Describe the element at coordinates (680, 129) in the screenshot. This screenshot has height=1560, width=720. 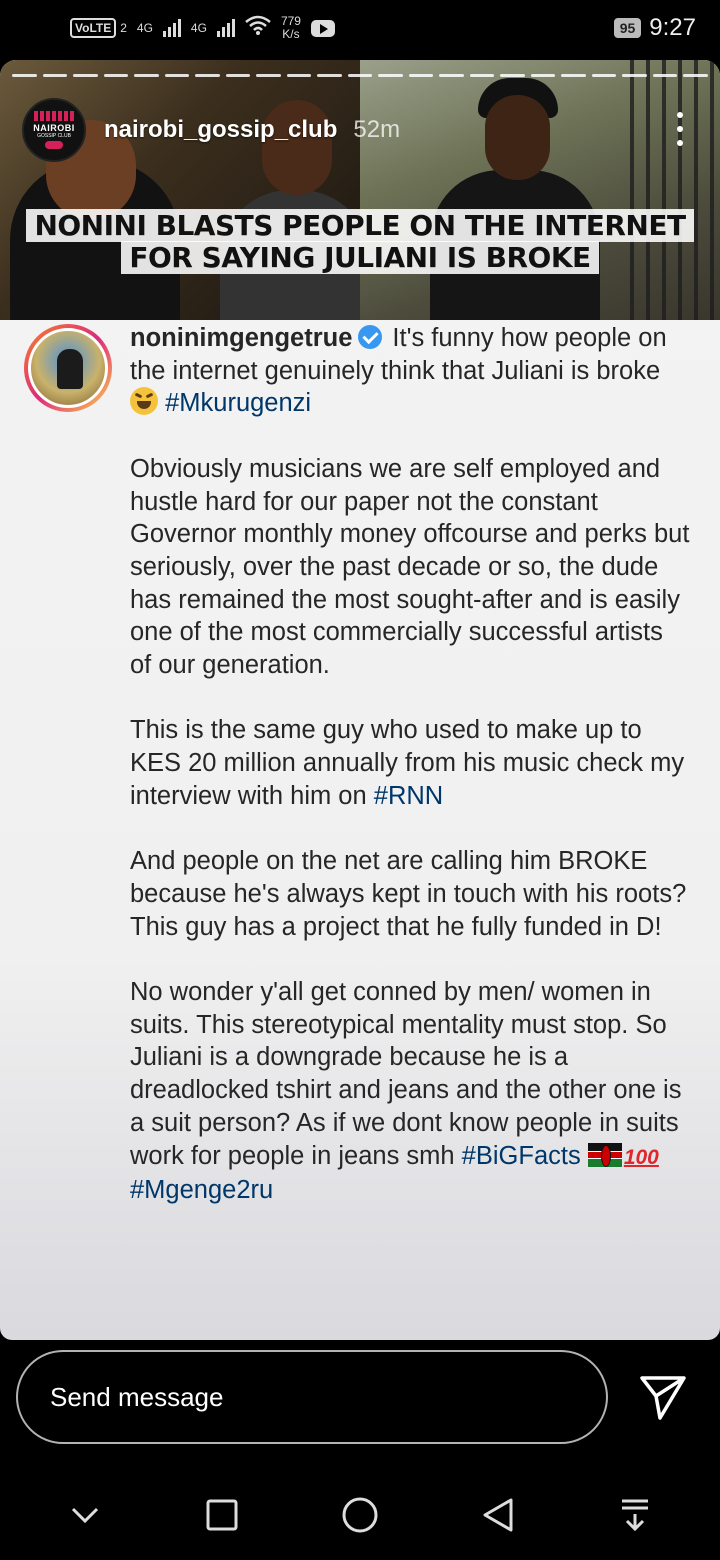
I see `more-options-icon` at that location.